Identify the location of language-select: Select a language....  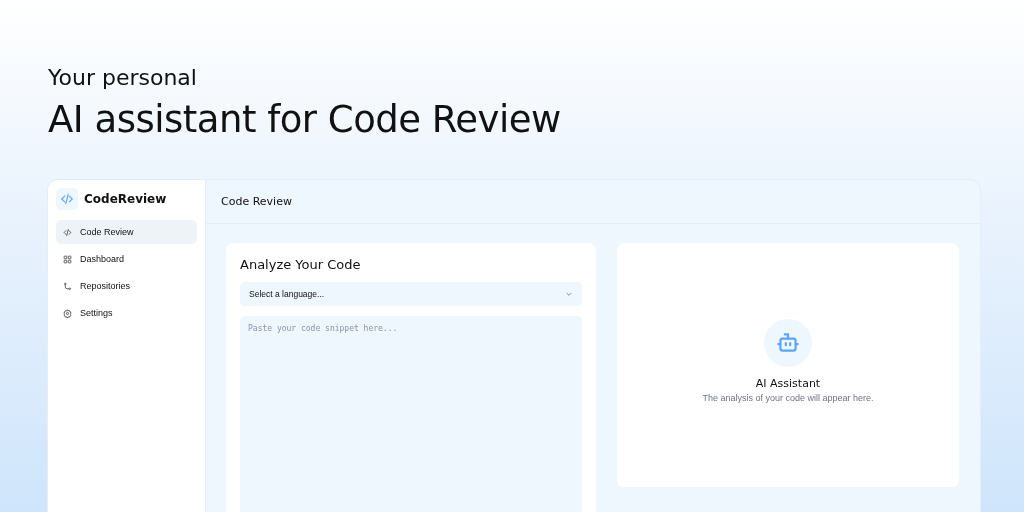
(411, 294).